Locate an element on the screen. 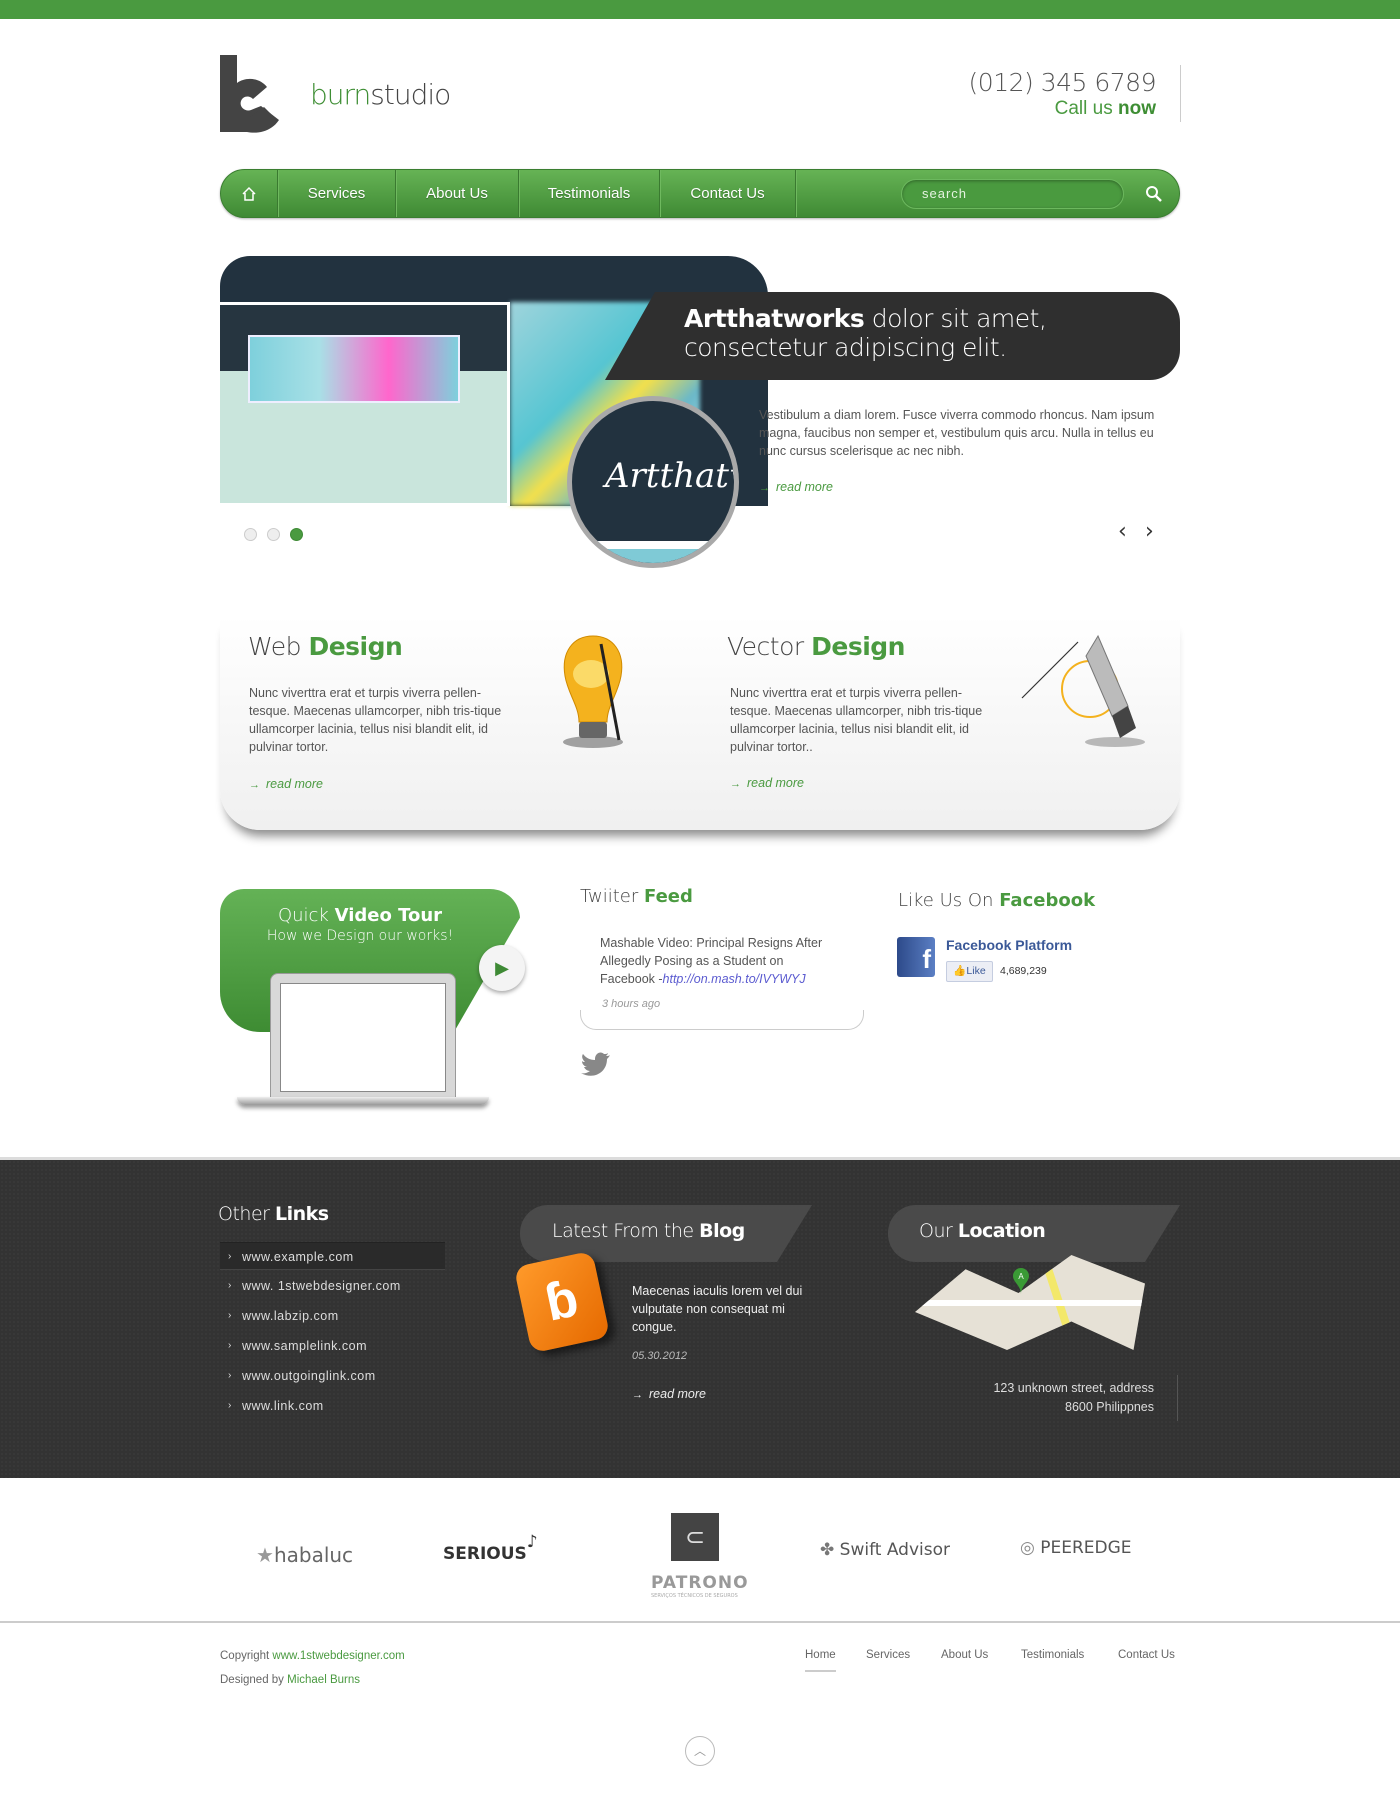 The height and width of the screenshot is (1820, 1400). nav-home is located at coordinates (249, 193).